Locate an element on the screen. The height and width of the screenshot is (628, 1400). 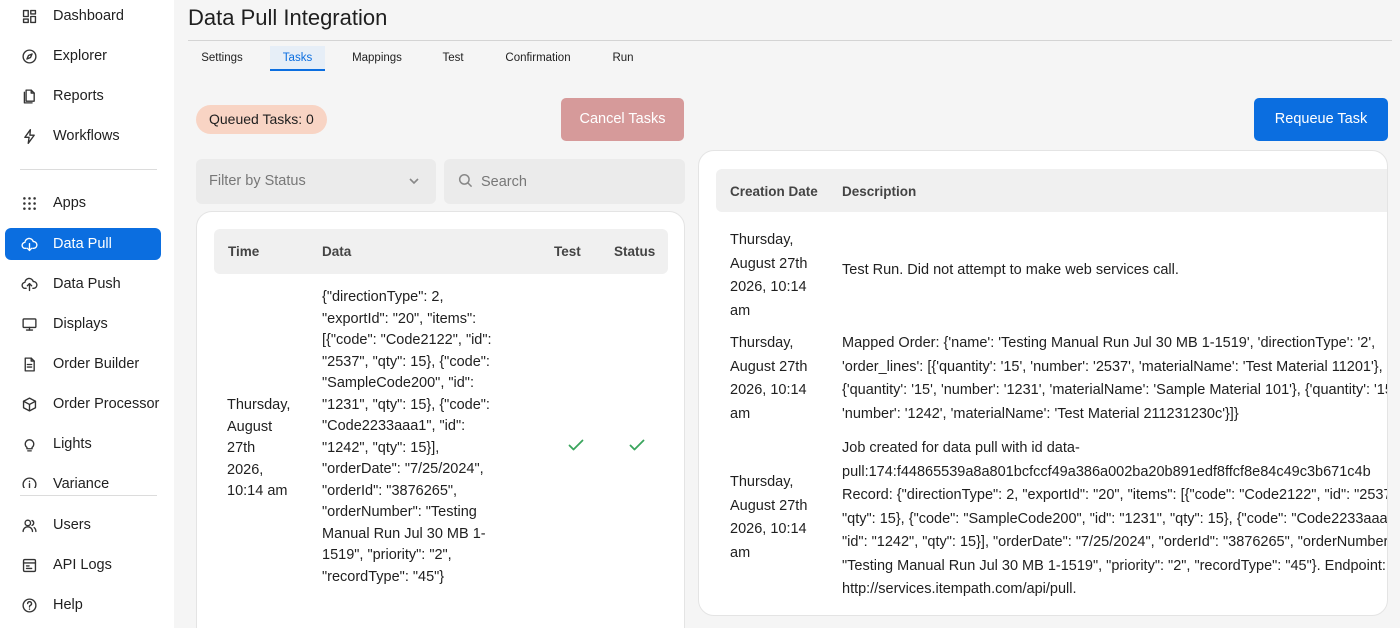
sidebar-item-reports: Reports is located at coordinates (83, 96).